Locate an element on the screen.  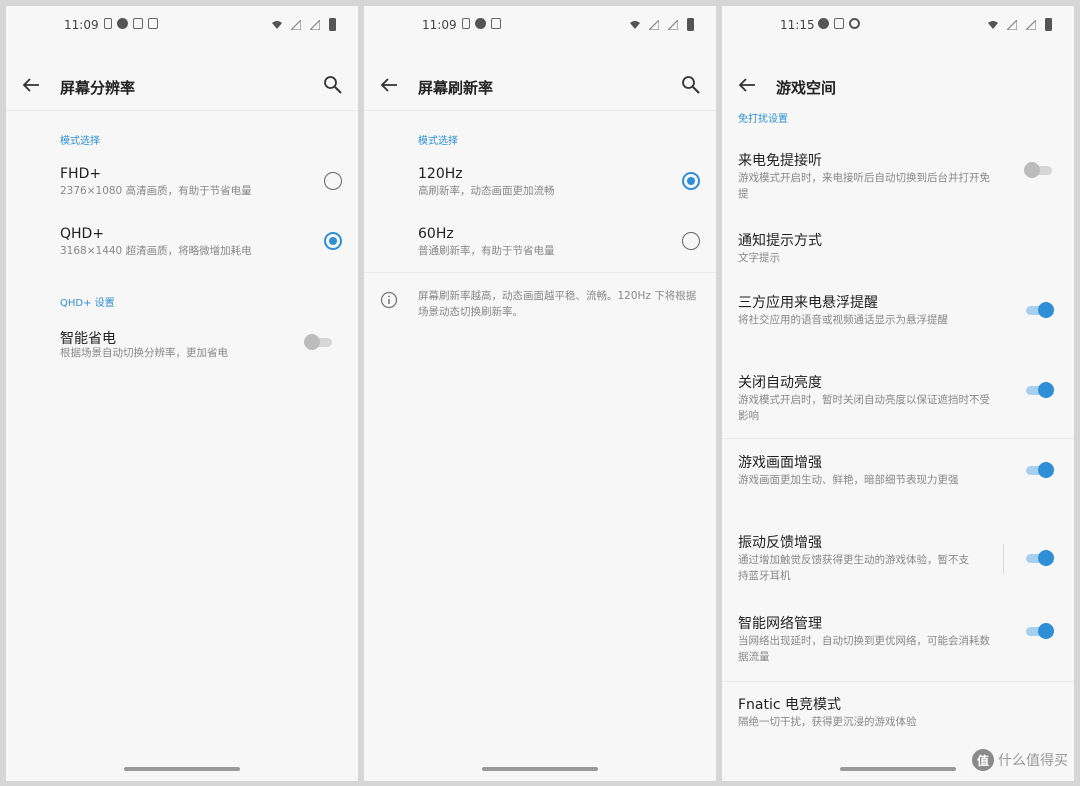
smart-power-saving-row: 智能省电 根据场景自动切换分辨率，更加省电 is located at coordinates (182, 349).